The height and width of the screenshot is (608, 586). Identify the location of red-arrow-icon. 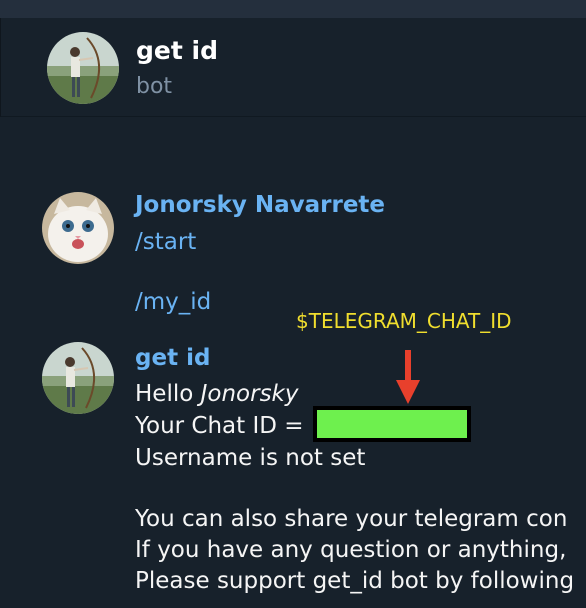
(408, 377).